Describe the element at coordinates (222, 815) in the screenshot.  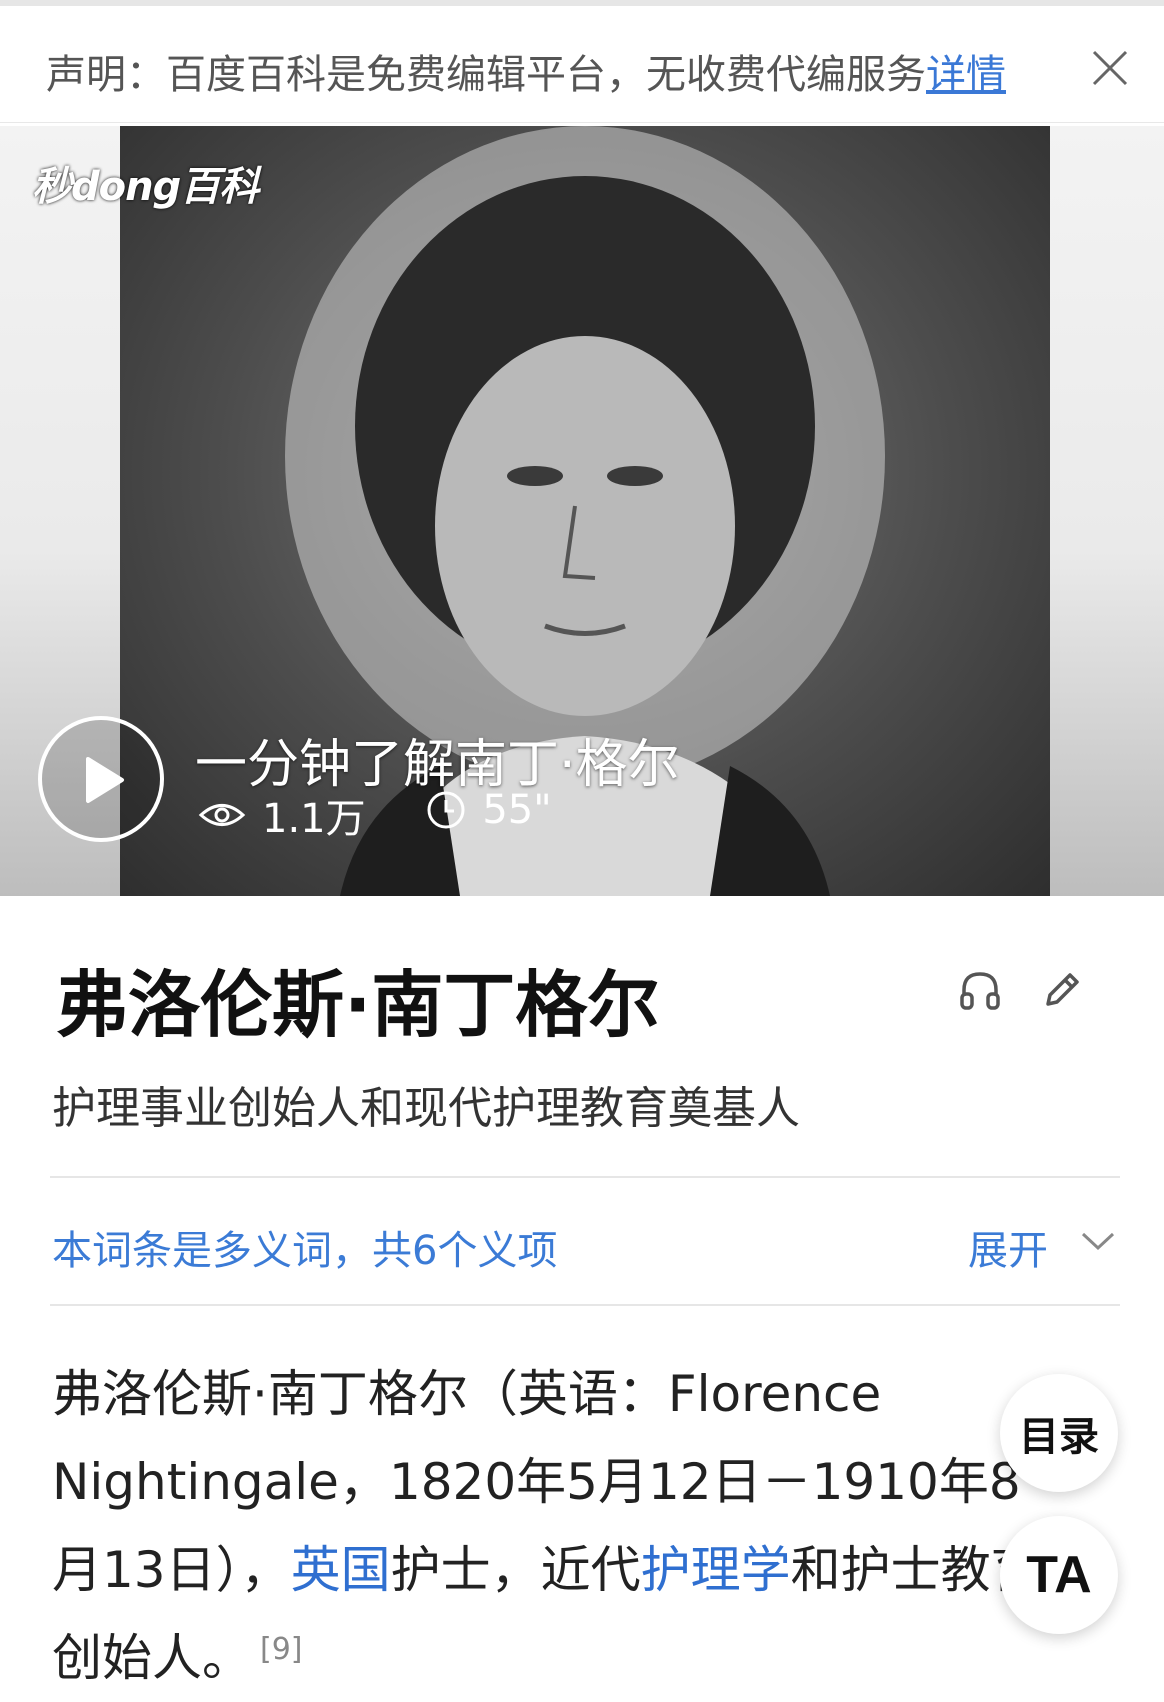
I see `eye-icon` at that location.